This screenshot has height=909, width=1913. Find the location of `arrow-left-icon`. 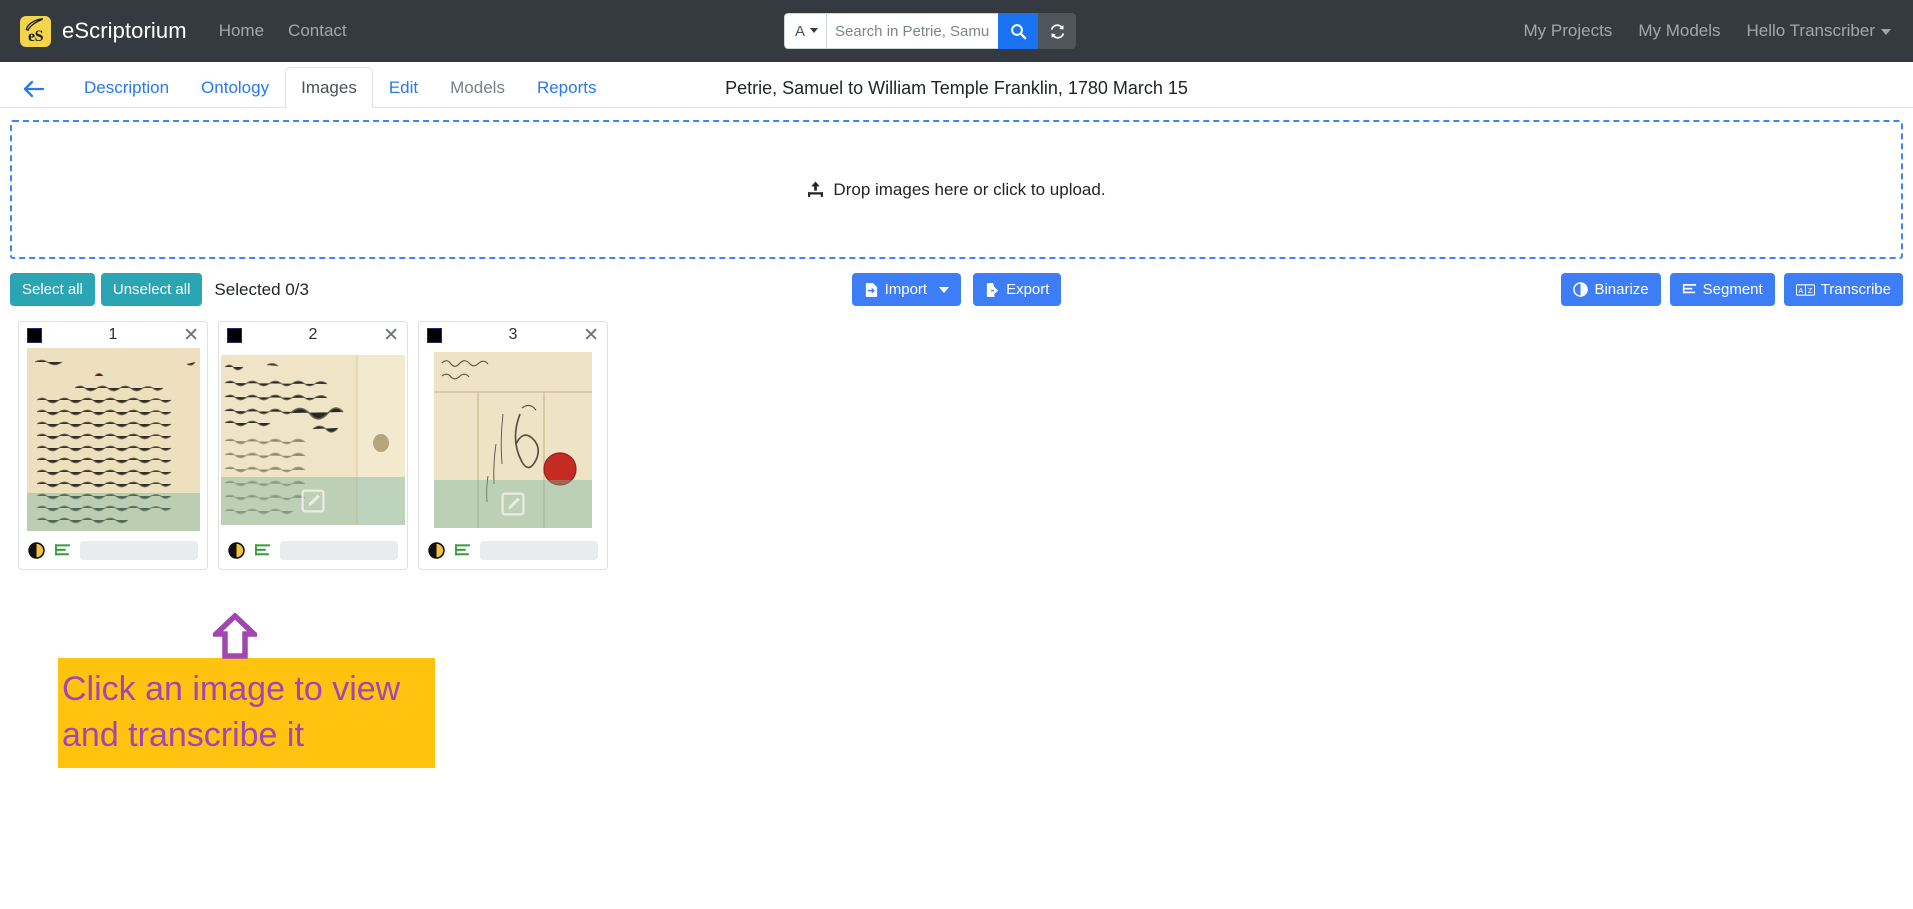

arrow-left-icon is located at coordinates (34, 89).